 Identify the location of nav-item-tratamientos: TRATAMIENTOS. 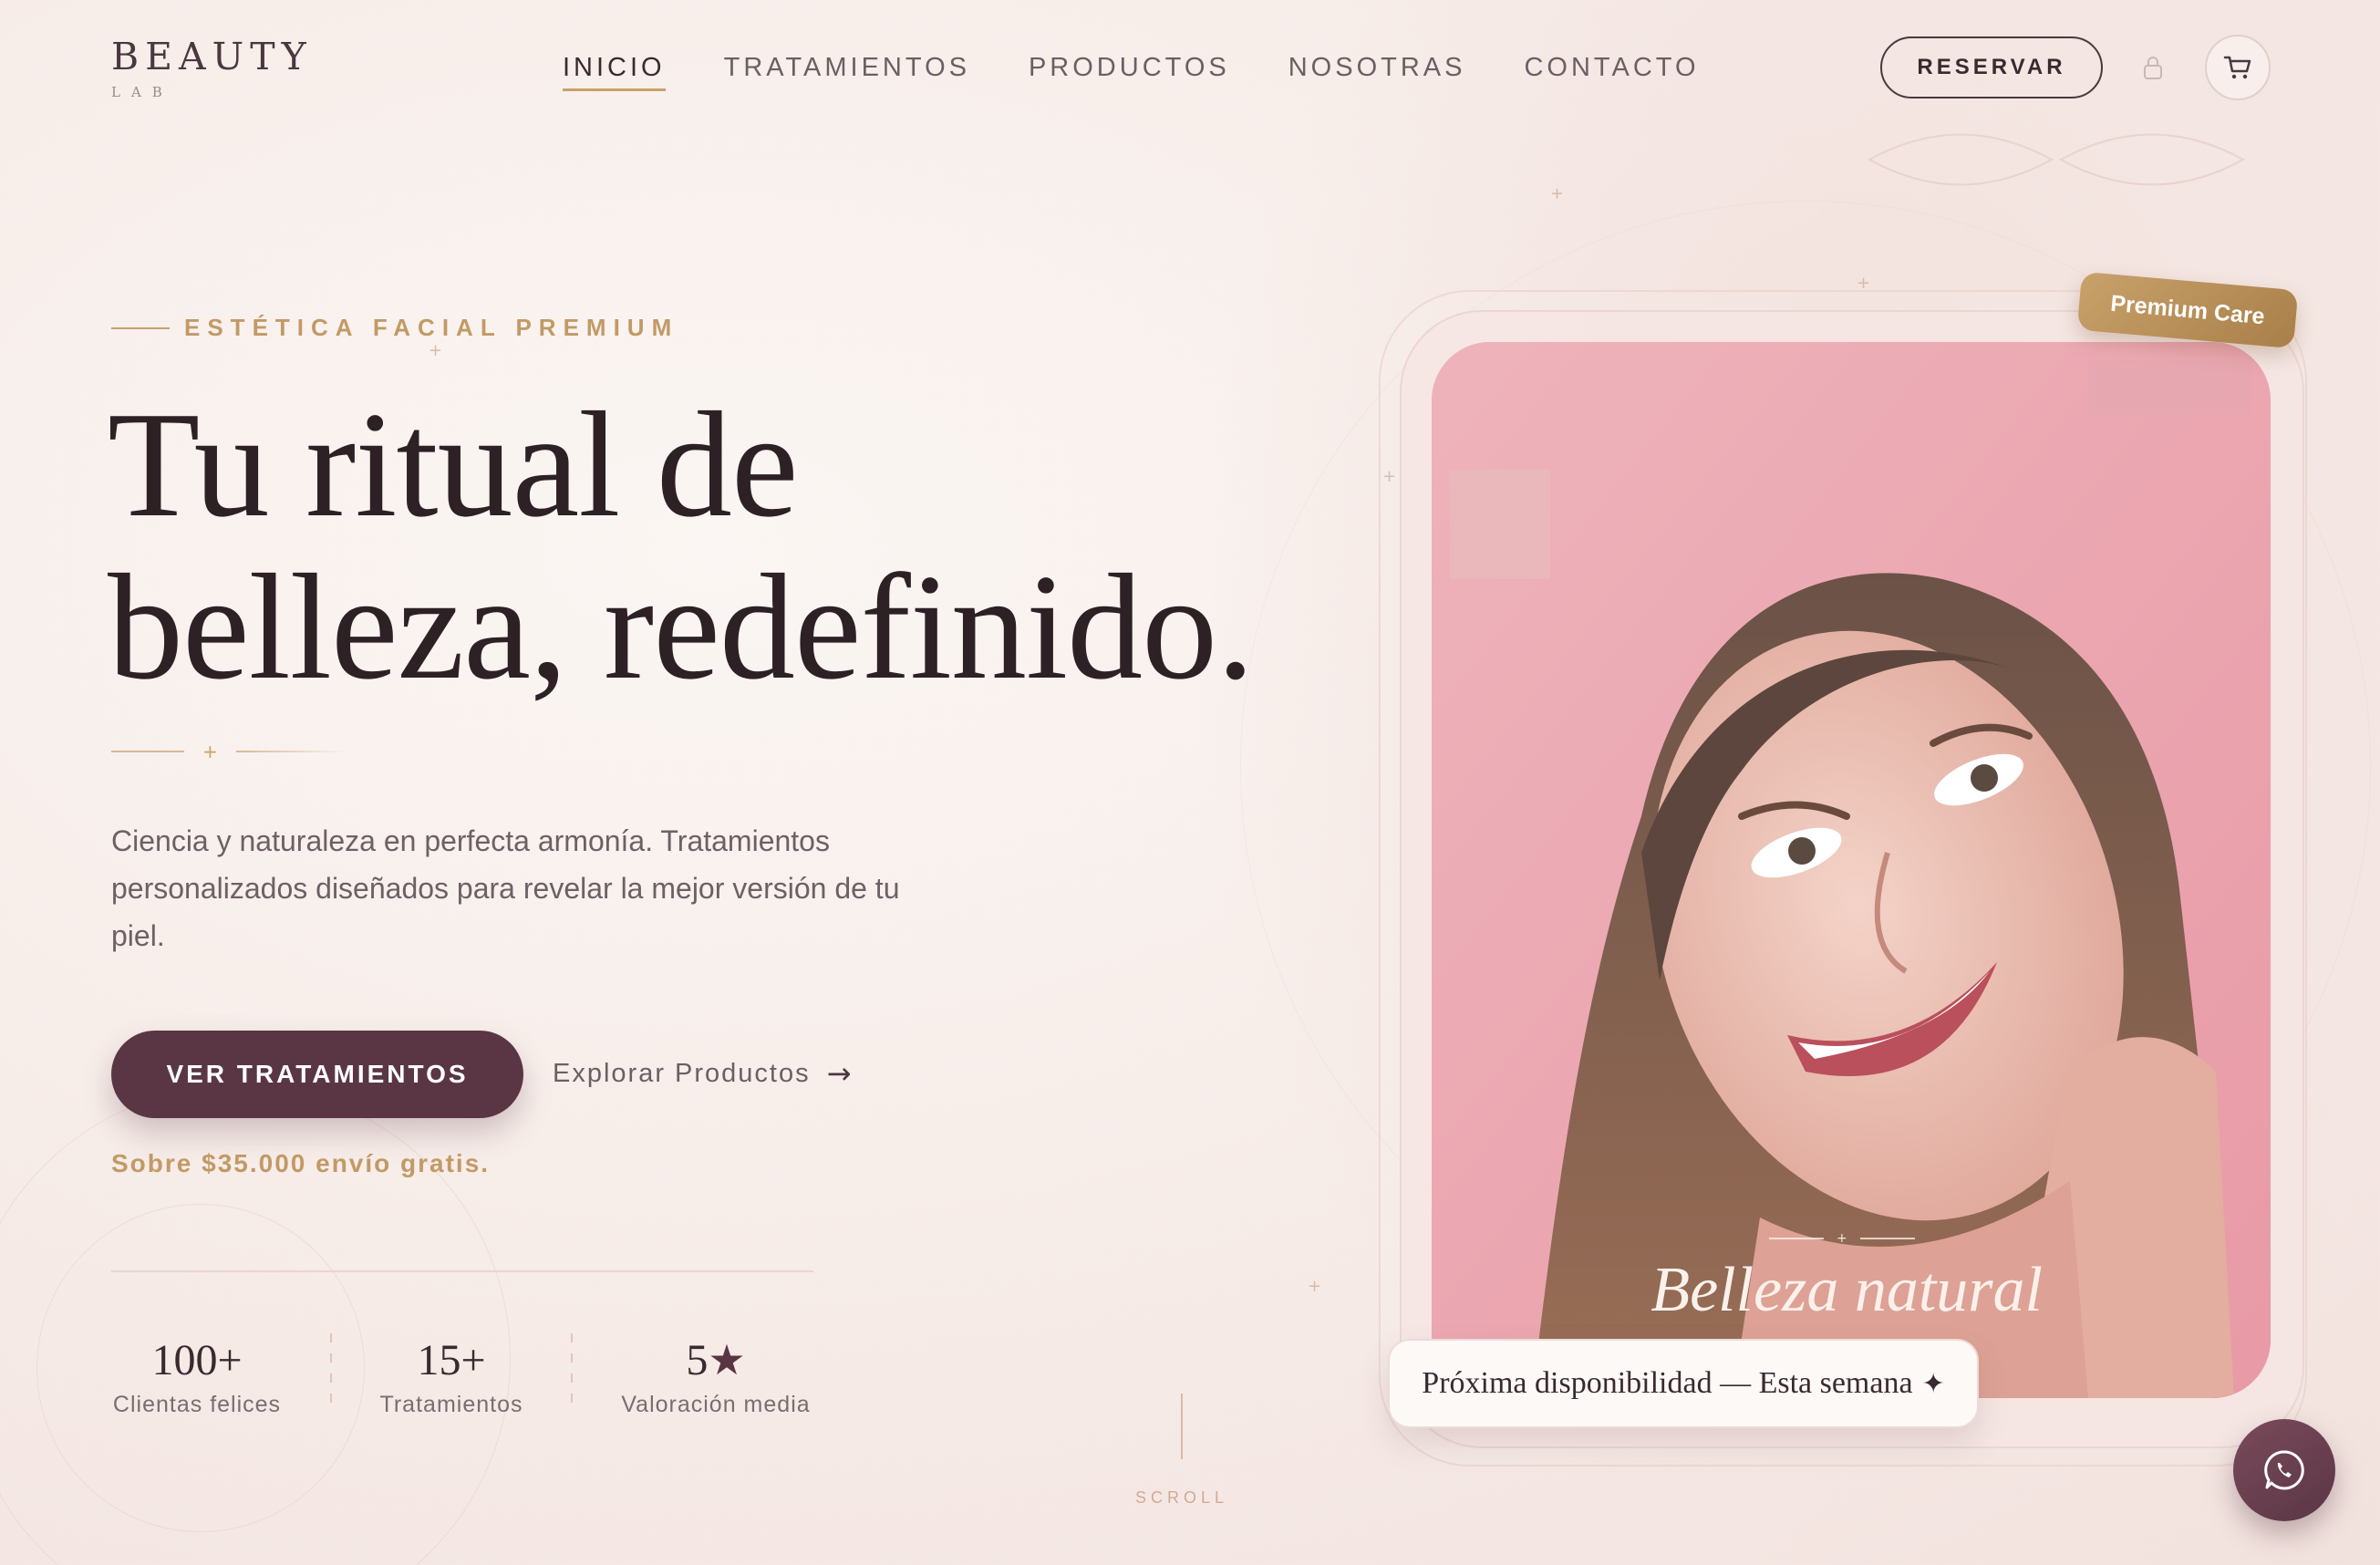
(847, 72).